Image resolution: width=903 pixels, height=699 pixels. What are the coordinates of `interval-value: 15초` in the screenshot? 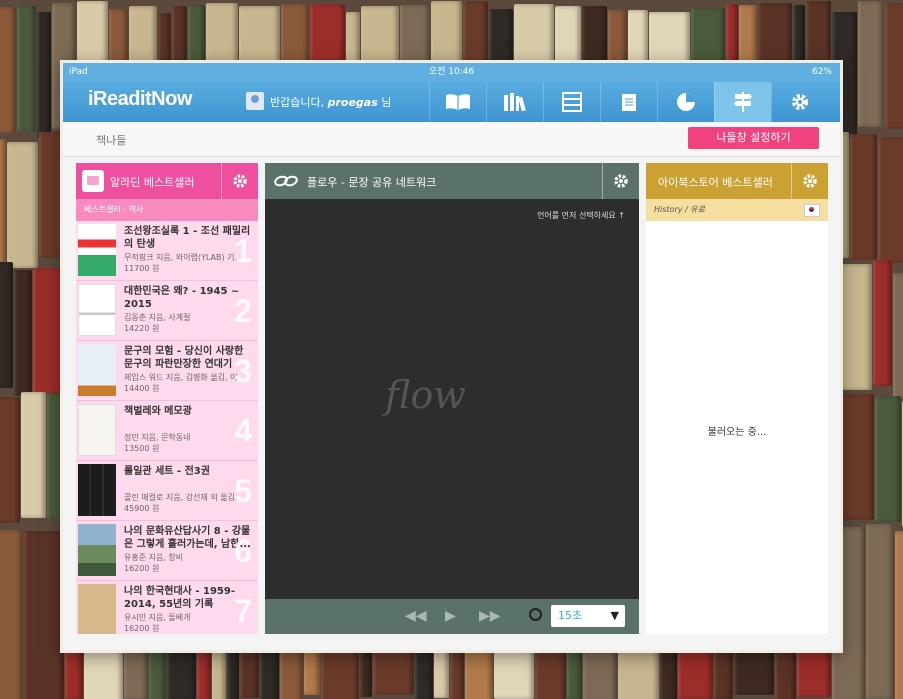 It's located at (570, 615).